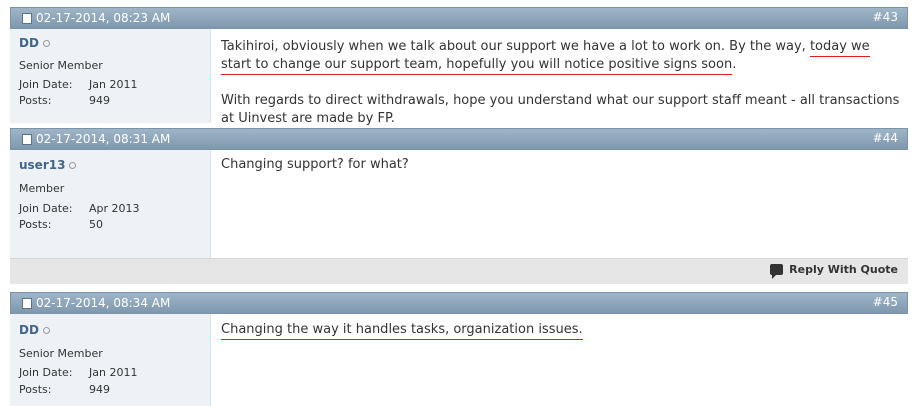  I want to click on message-text: ., so click(734, 64).